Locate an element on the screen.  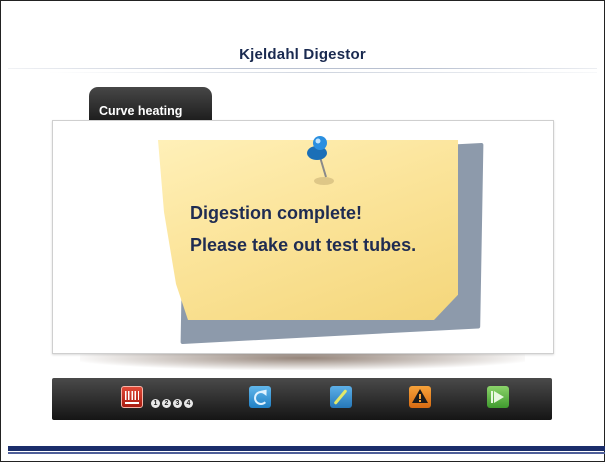
play-arrow is located at coordinates (499, 397).